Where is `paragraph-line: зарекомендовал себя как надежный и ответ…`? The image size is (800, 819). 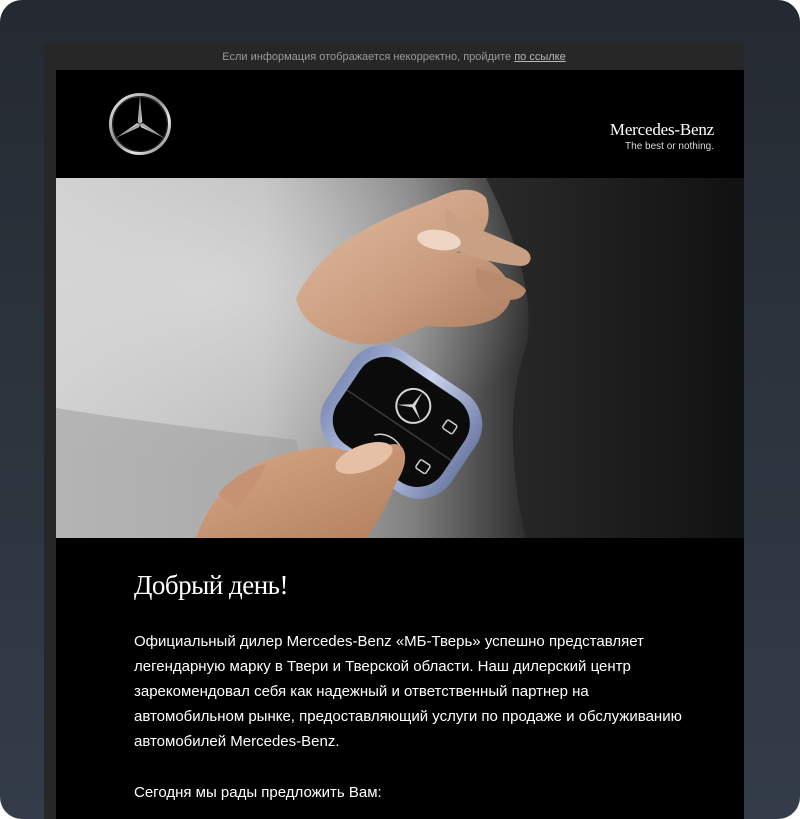
paragraph-line: зарекомендовал себя как надежный и ответ… is located at coordinates (361, 691).